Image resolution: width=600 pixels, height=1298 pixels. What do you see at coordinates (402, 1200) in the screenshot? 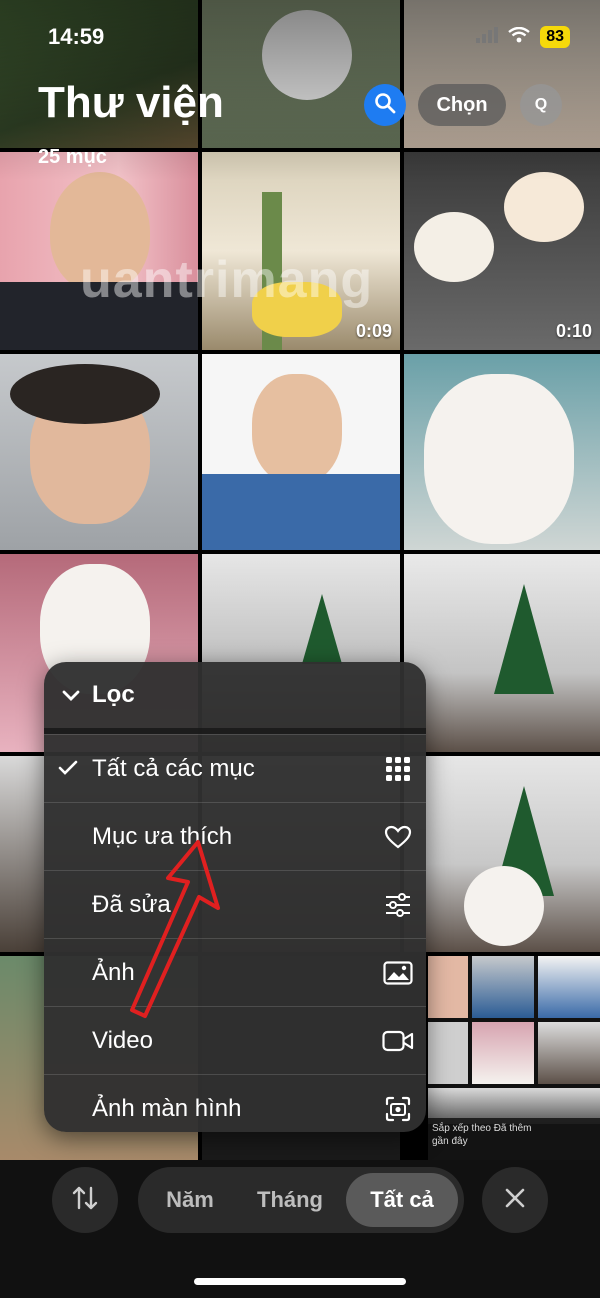
I see `tab-all: Tất cả` at bounding box center [402, 1200].